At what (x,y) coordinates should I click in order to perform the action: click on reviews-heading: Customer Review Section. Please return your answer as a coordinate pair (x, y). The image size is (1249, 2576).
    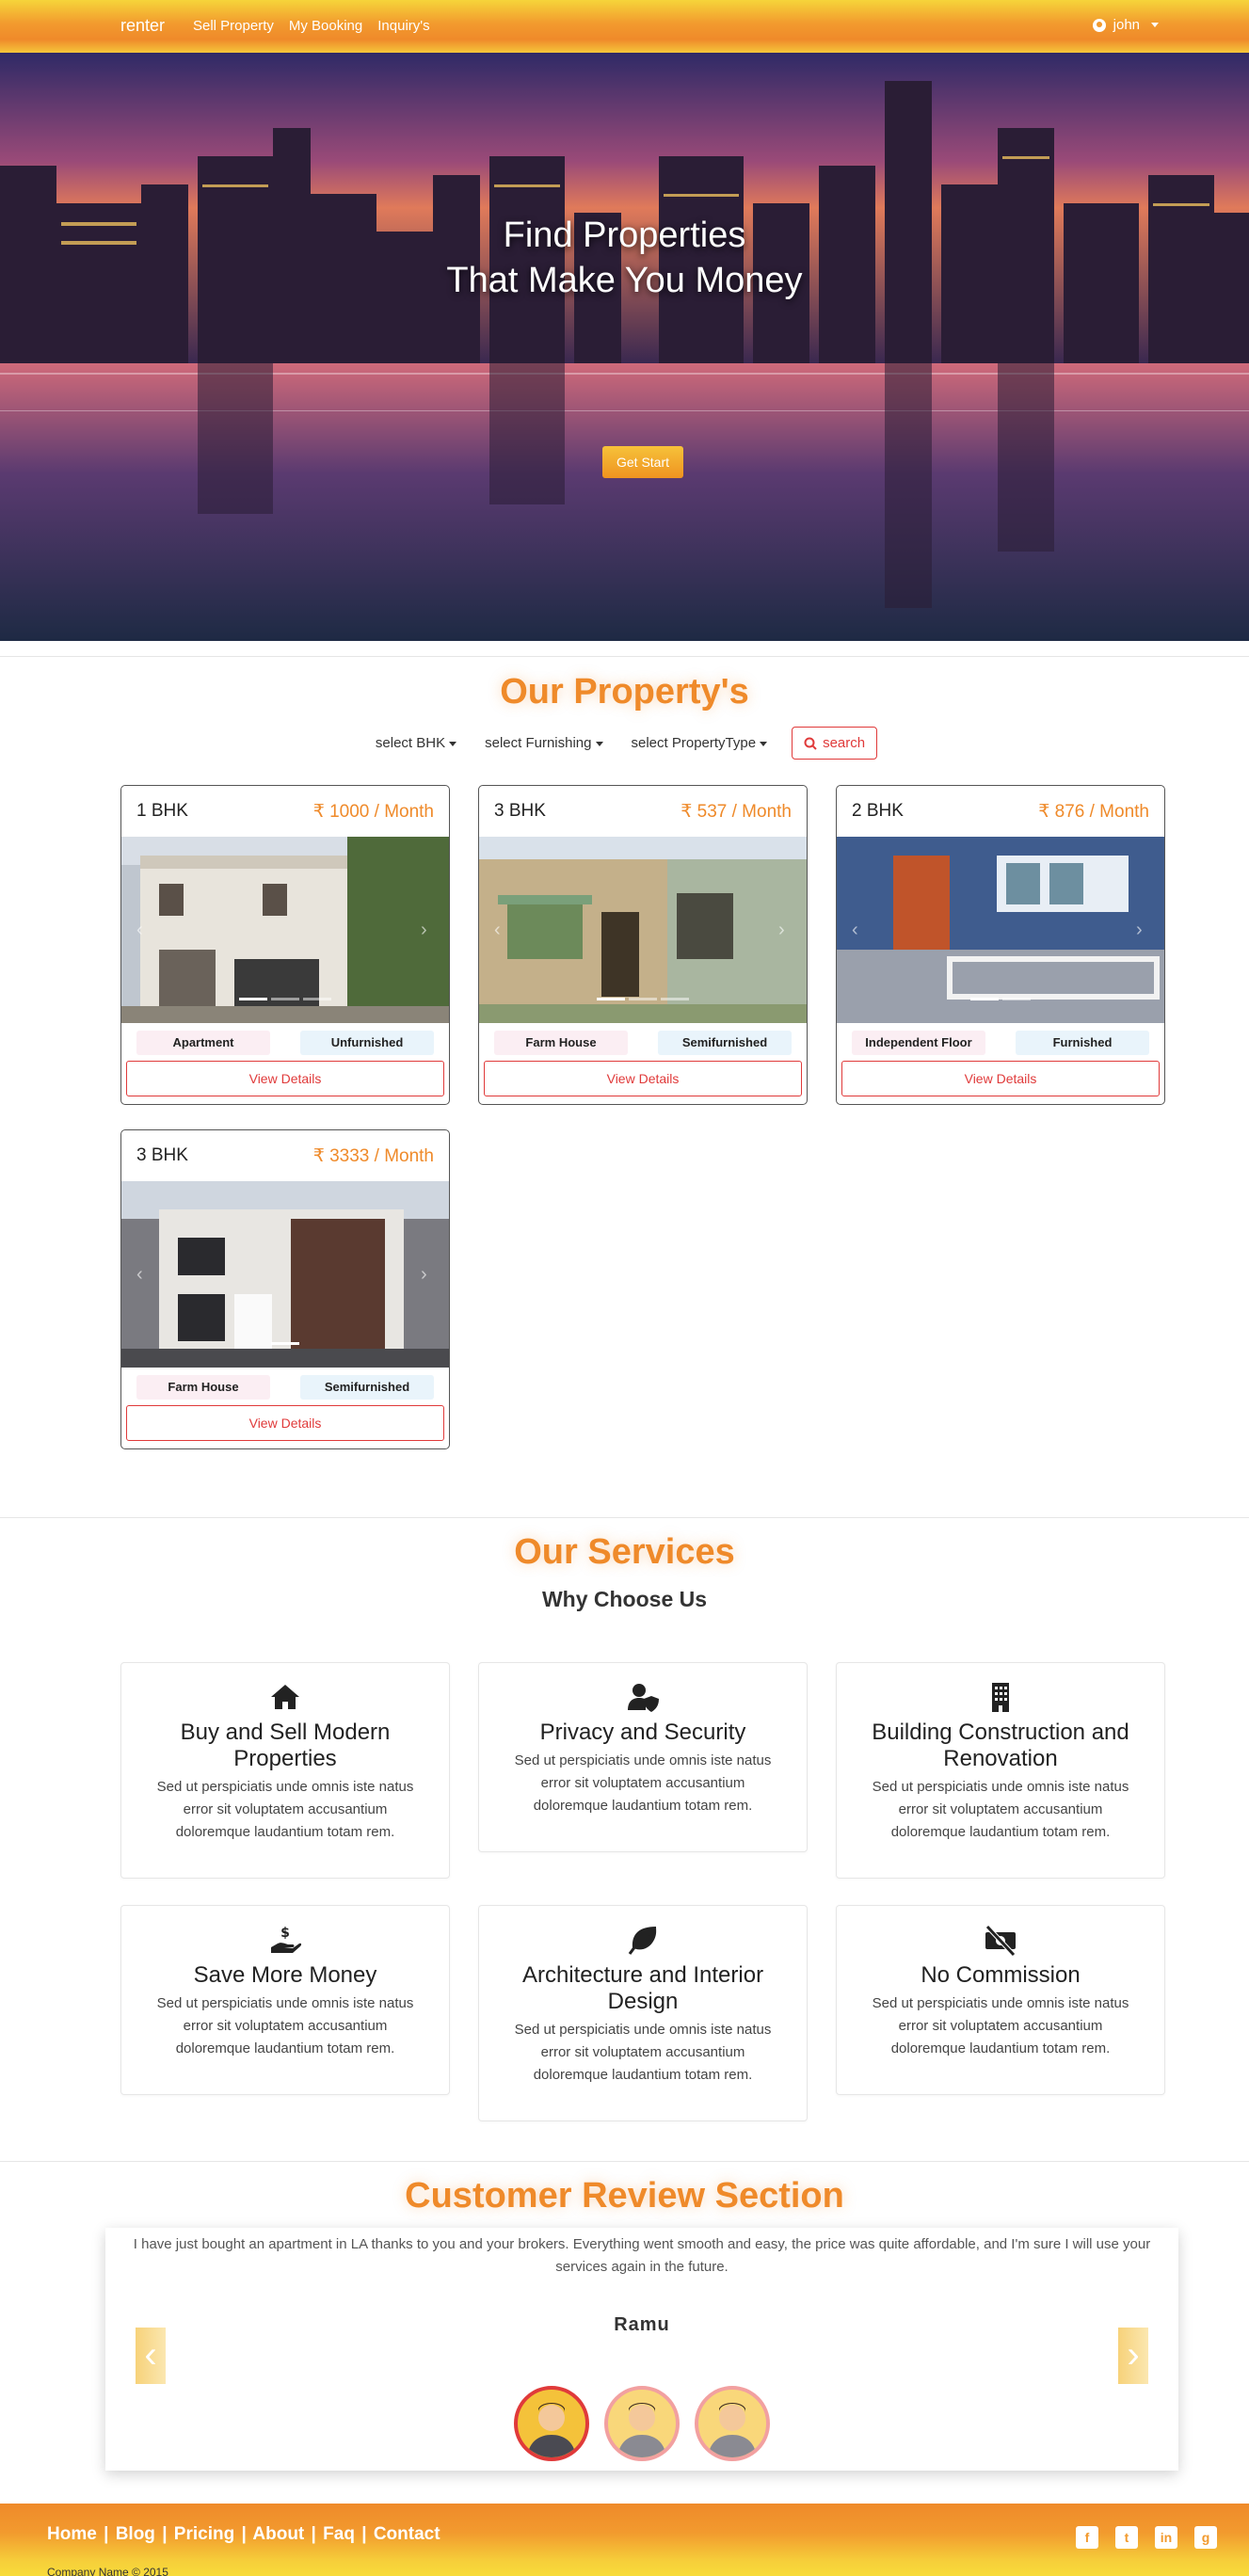
    Looking at the image, I should click on (624, 2196).